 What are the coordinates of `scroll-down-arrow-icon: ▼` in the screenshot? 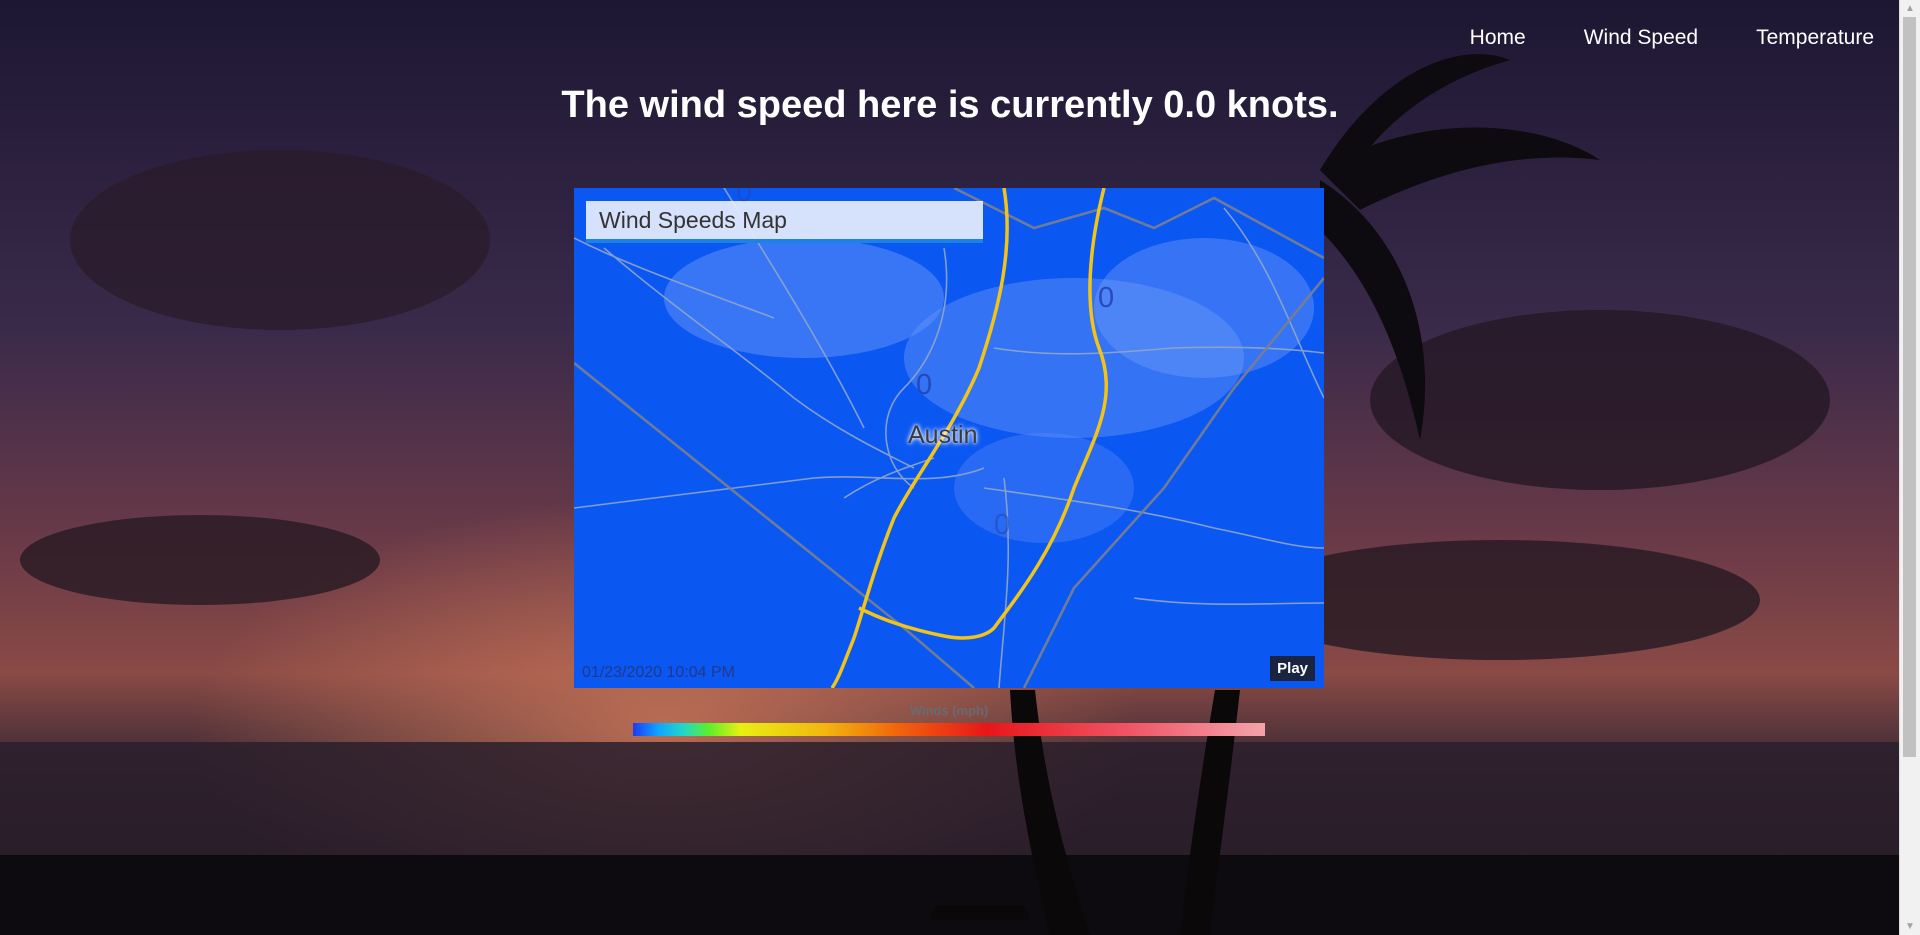 It's located at (1910, 926).